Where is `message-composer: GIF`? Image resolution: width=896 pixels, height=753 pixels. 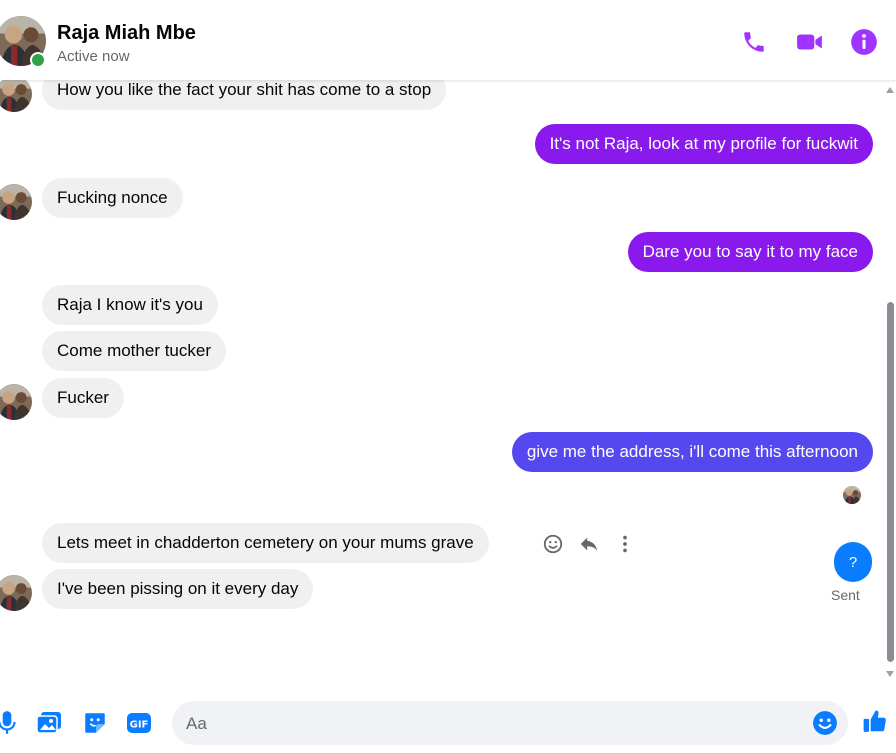 message-composer: GIF is located at coordinates (448, 722).